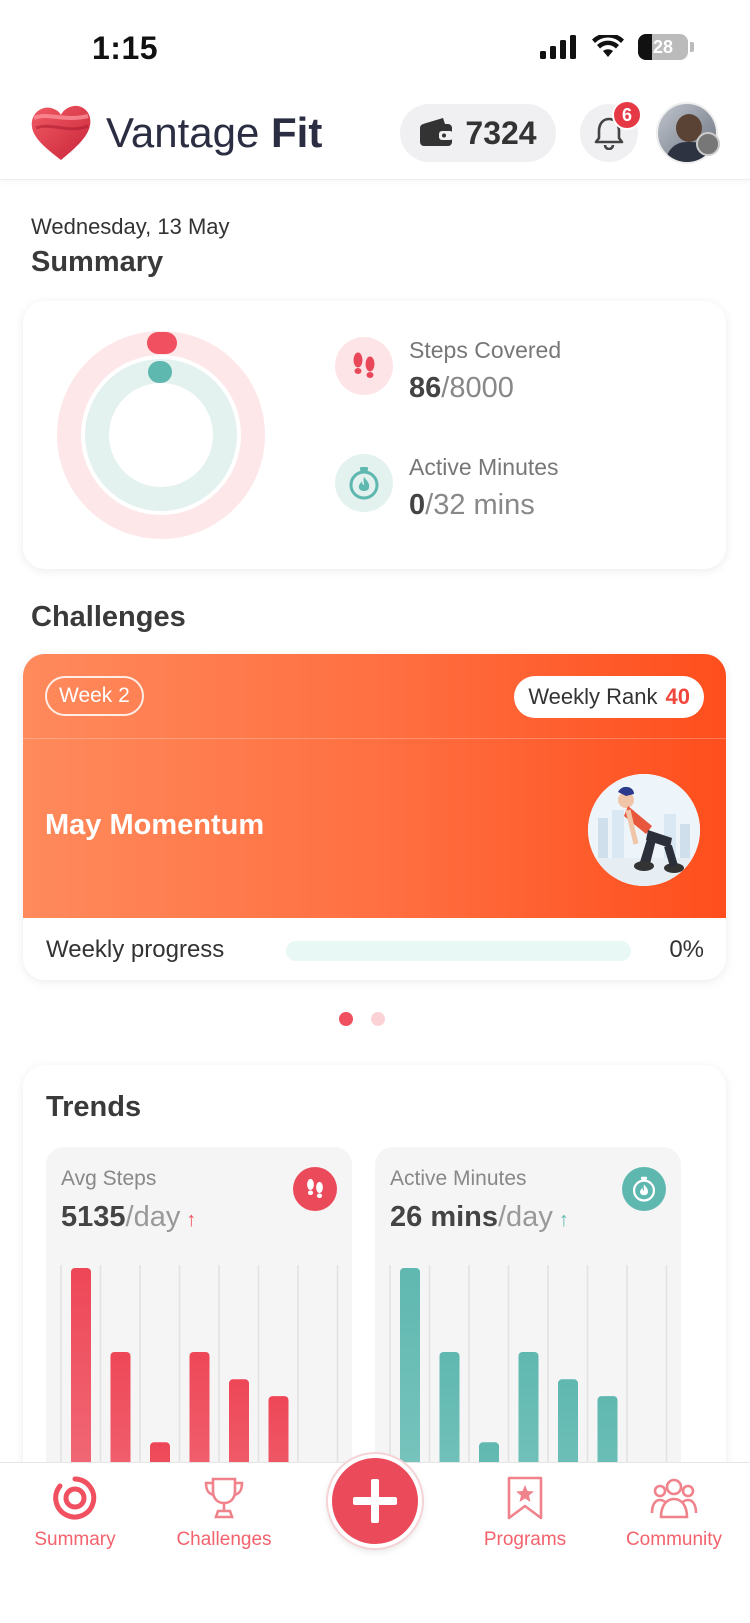  What do you see at coordinates (437, 132) in the screenshot?
I see `wallet-icon` at bounding box center [437, 132].